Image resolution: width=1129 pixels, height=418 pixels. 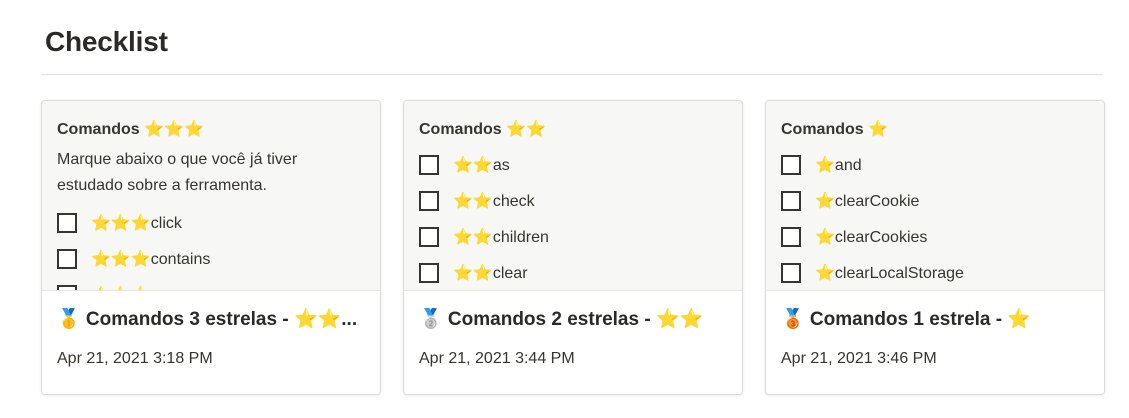 What do you see at coordinates (136, 223) in the screenshot?
I see `todo-label: ⭐⭐⭐click` at bounding box center [136, 223].